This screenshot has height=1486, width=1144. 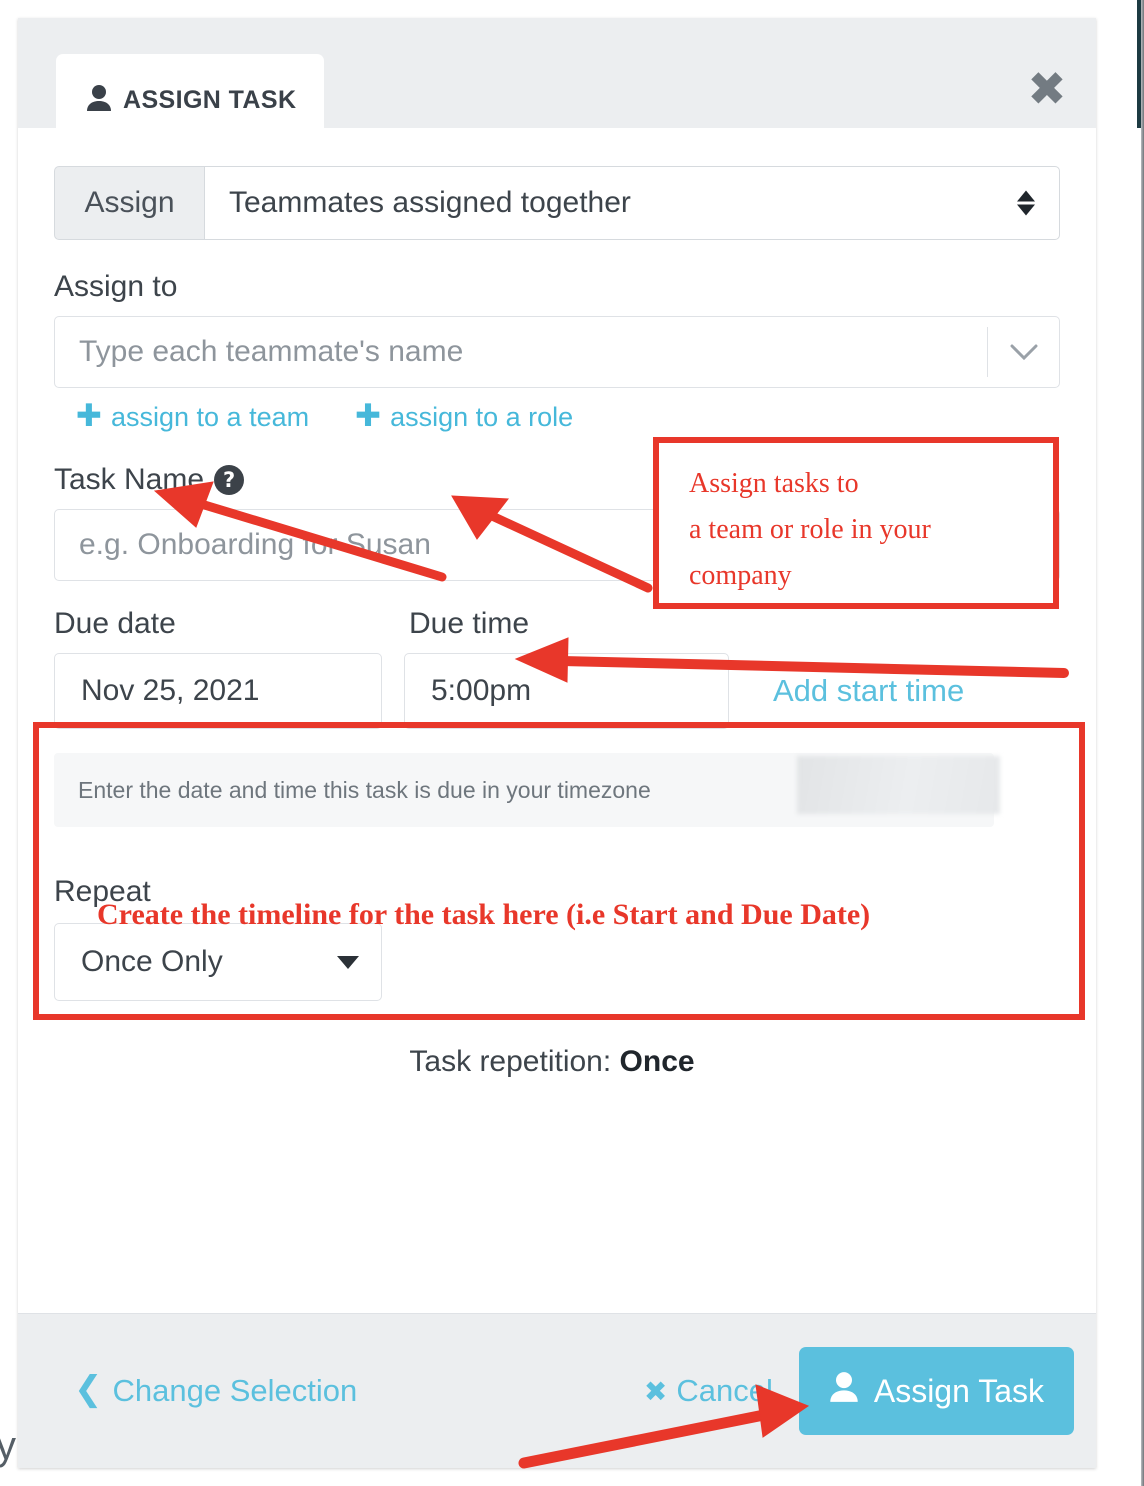 What do you see at coordinates (868, 691) in the screenshot?
I see `add-start-time-link: Add start time` at bounding box center [868, 691].